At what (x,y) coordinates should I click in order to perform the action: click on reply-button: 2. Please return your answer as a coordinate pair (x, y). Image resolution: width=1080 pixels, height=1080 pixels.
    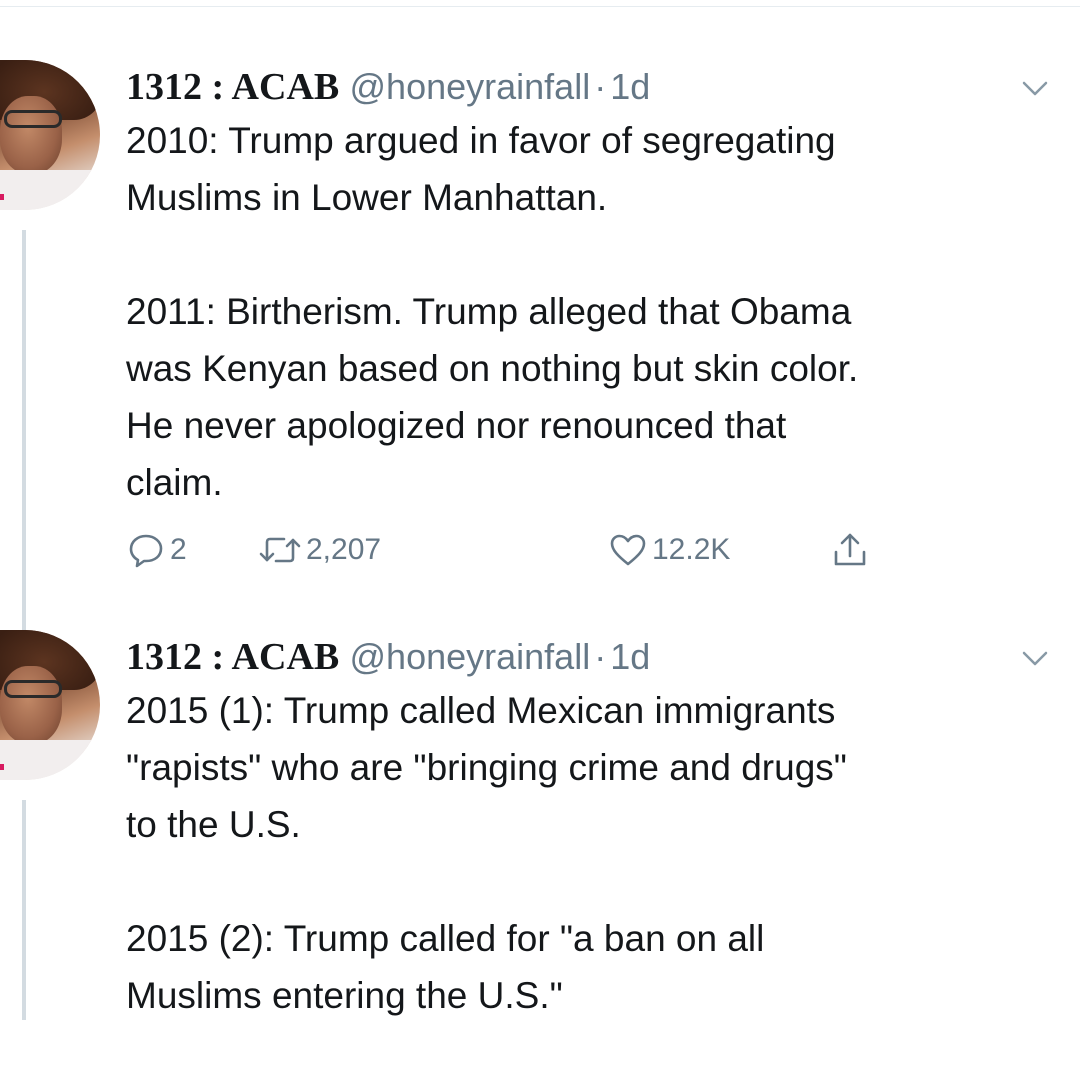
    Looking at the image, I should click on (156, 550).